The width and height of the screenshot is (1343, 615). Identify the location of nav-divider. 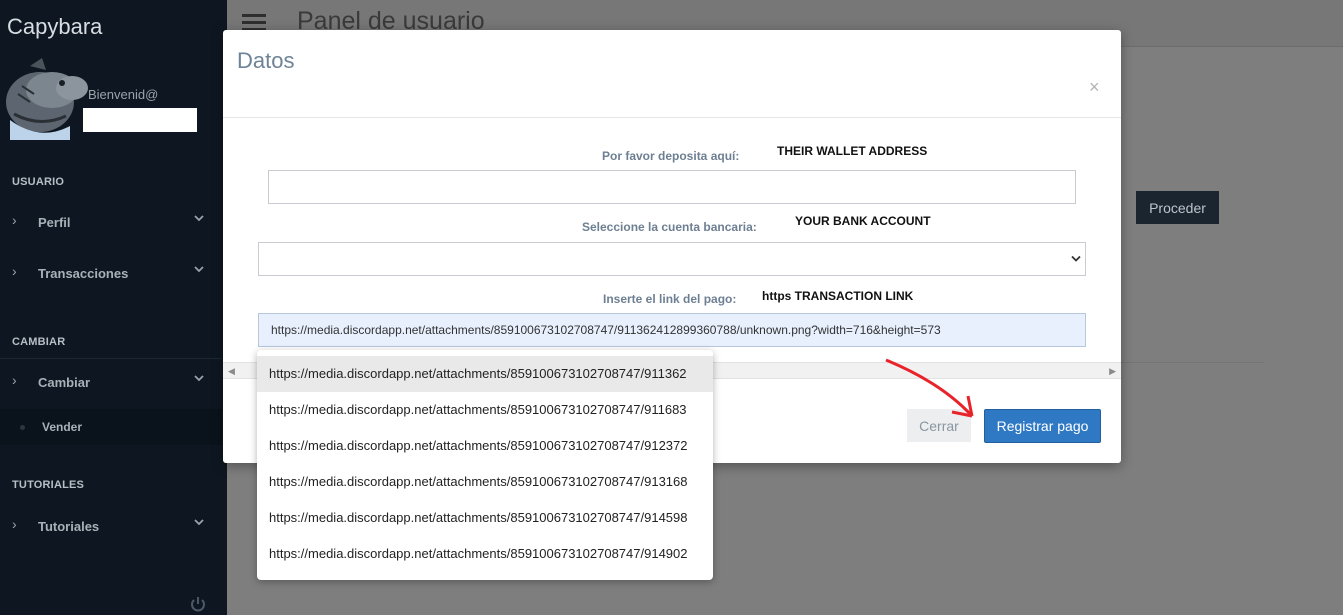
(111, 358).